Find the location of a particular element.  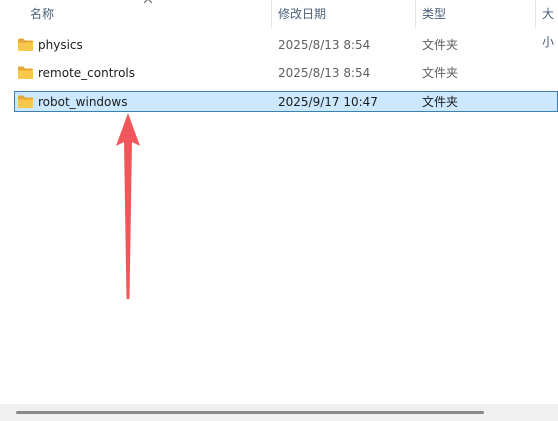

file-name: remote_controls is located at coordinates (86, 73).